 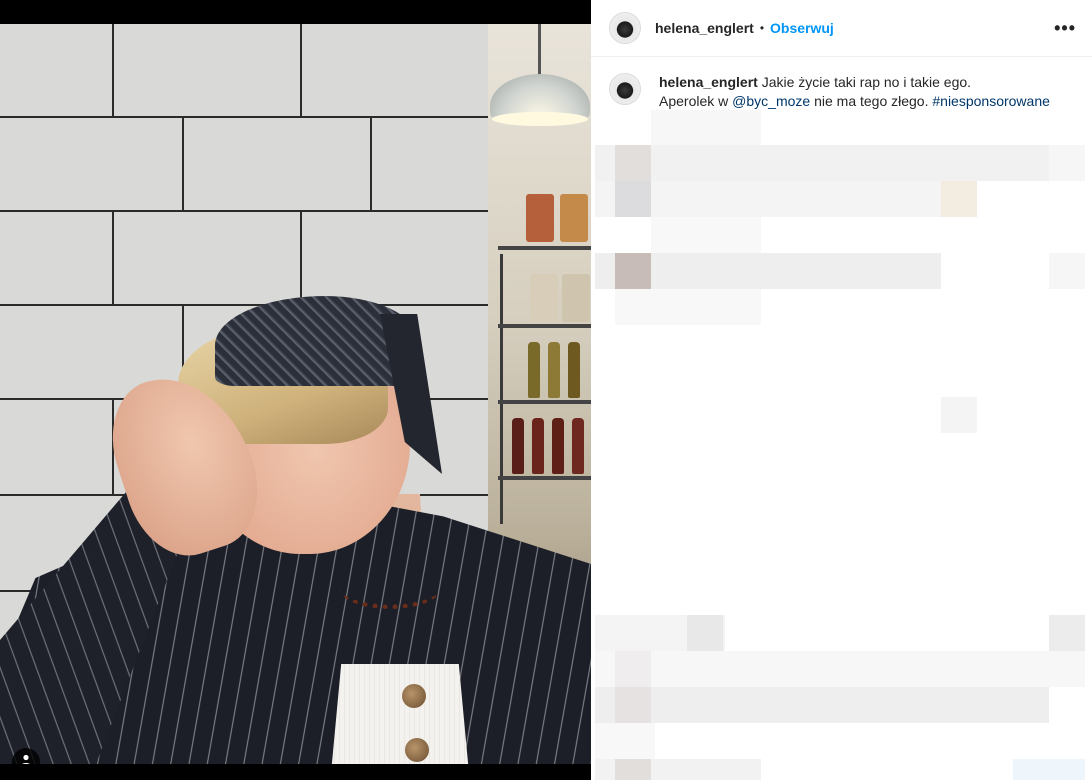 What do you see at coordinates (26, 758) in the screenshot?
I see `person-icon` at bounding box center [26, 758].